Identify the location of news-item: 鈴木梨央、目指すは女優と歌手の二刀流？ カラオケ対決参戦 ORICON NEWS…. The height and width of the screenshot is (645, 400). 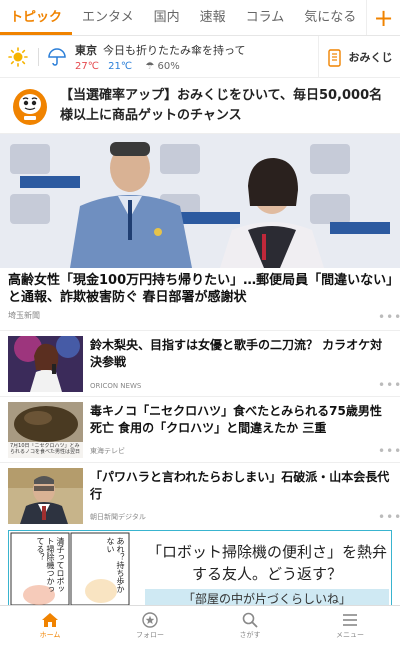
(200, 363).